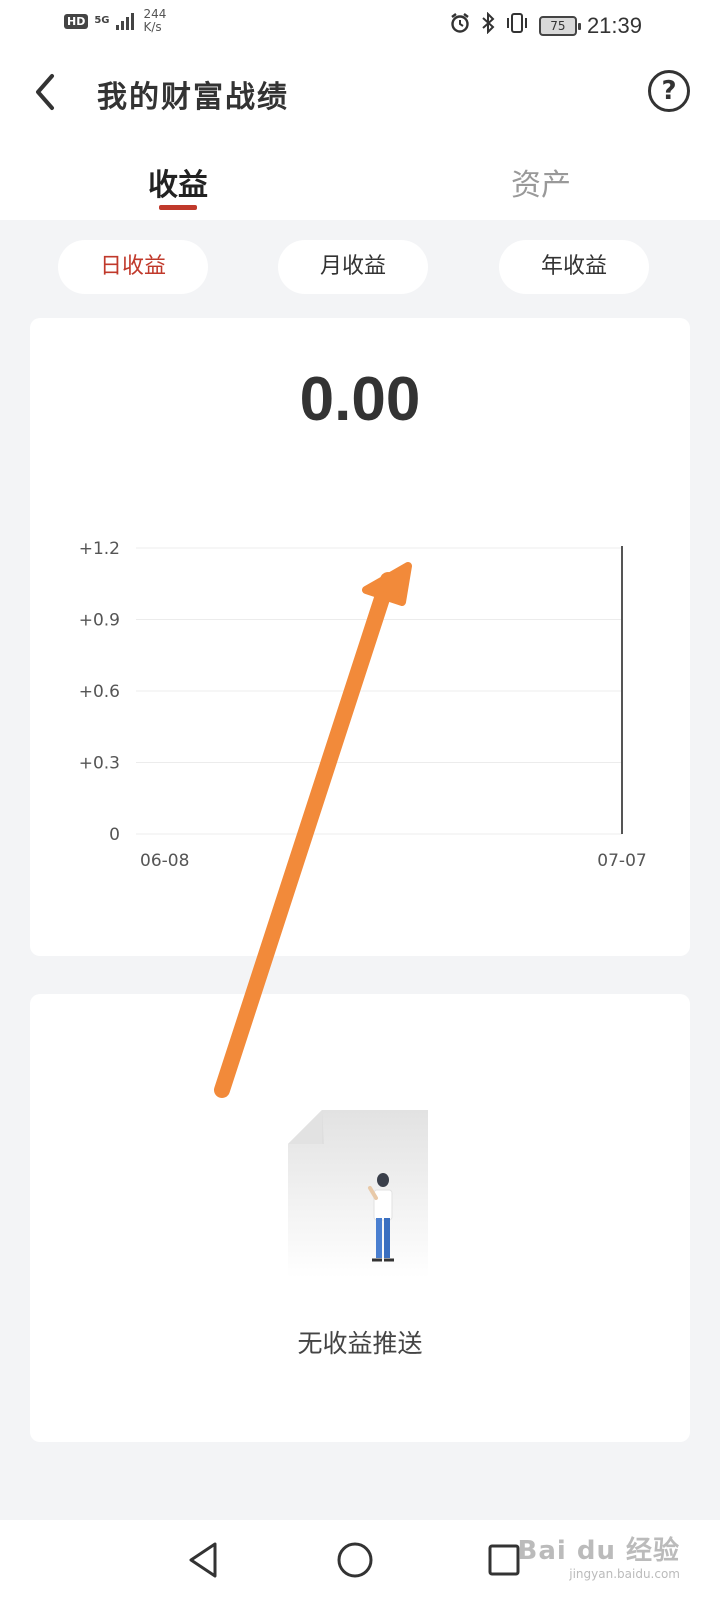  I want to click on x-tick-label: 07-07, so click(621, 861).